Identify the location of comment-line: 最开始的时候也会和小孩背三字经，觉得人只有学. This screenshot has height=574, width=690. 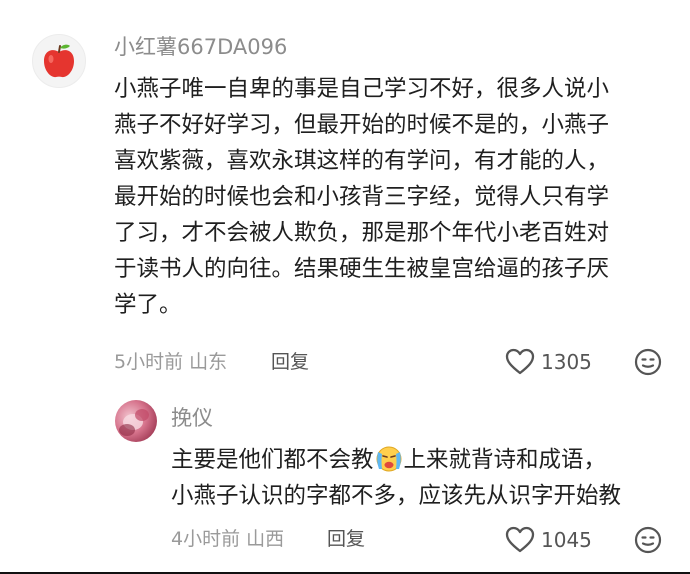
(362, 197).